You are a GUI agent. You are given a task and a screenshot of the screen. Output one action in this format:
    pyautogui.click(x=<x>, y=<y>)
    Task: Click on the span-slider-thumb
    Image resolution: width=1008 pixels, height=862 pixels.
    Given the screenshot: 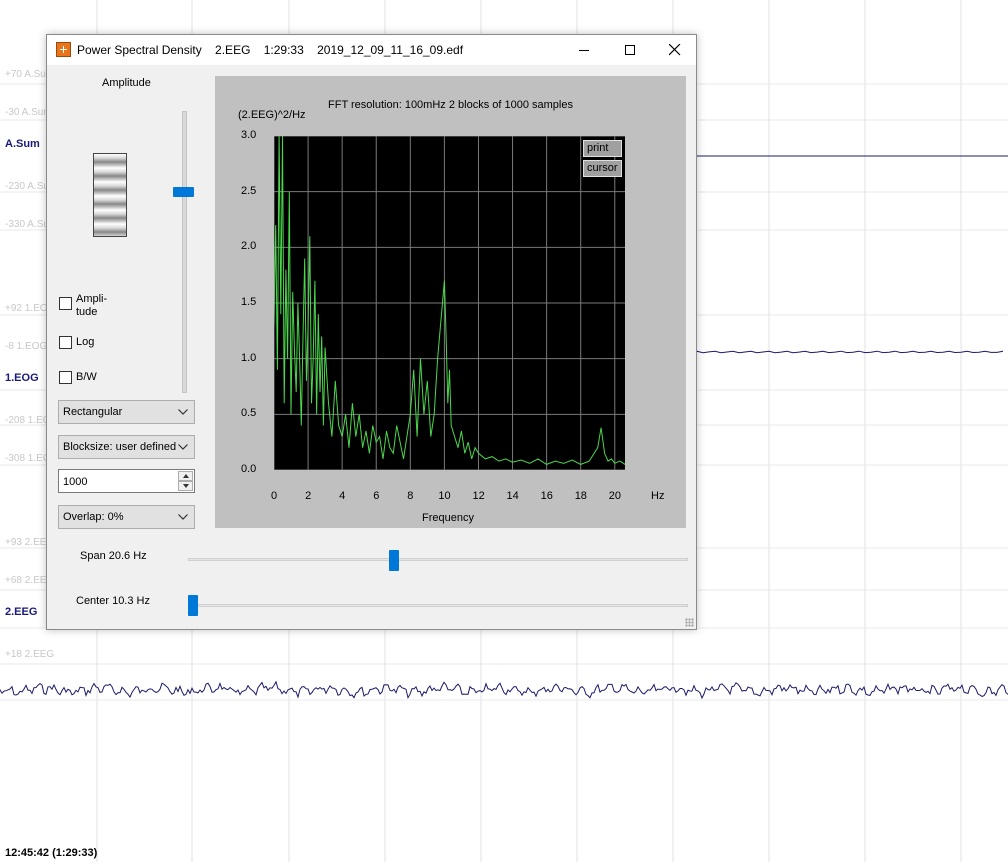 What is the action you would take?
    pyautogui.click(x=394, y=560)
    